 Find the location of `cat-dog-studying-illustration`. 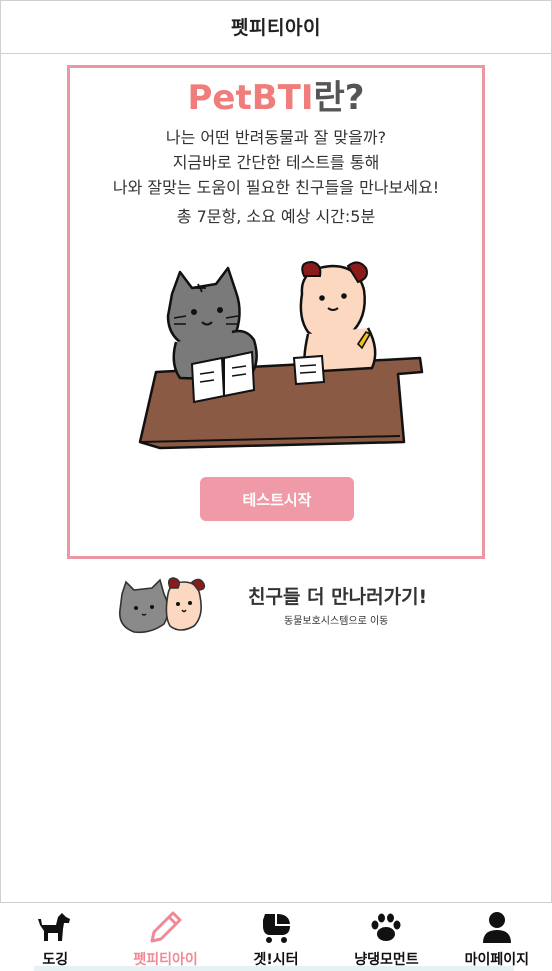

cat-dog-studying-illustration is located at coordinates (281, 355).